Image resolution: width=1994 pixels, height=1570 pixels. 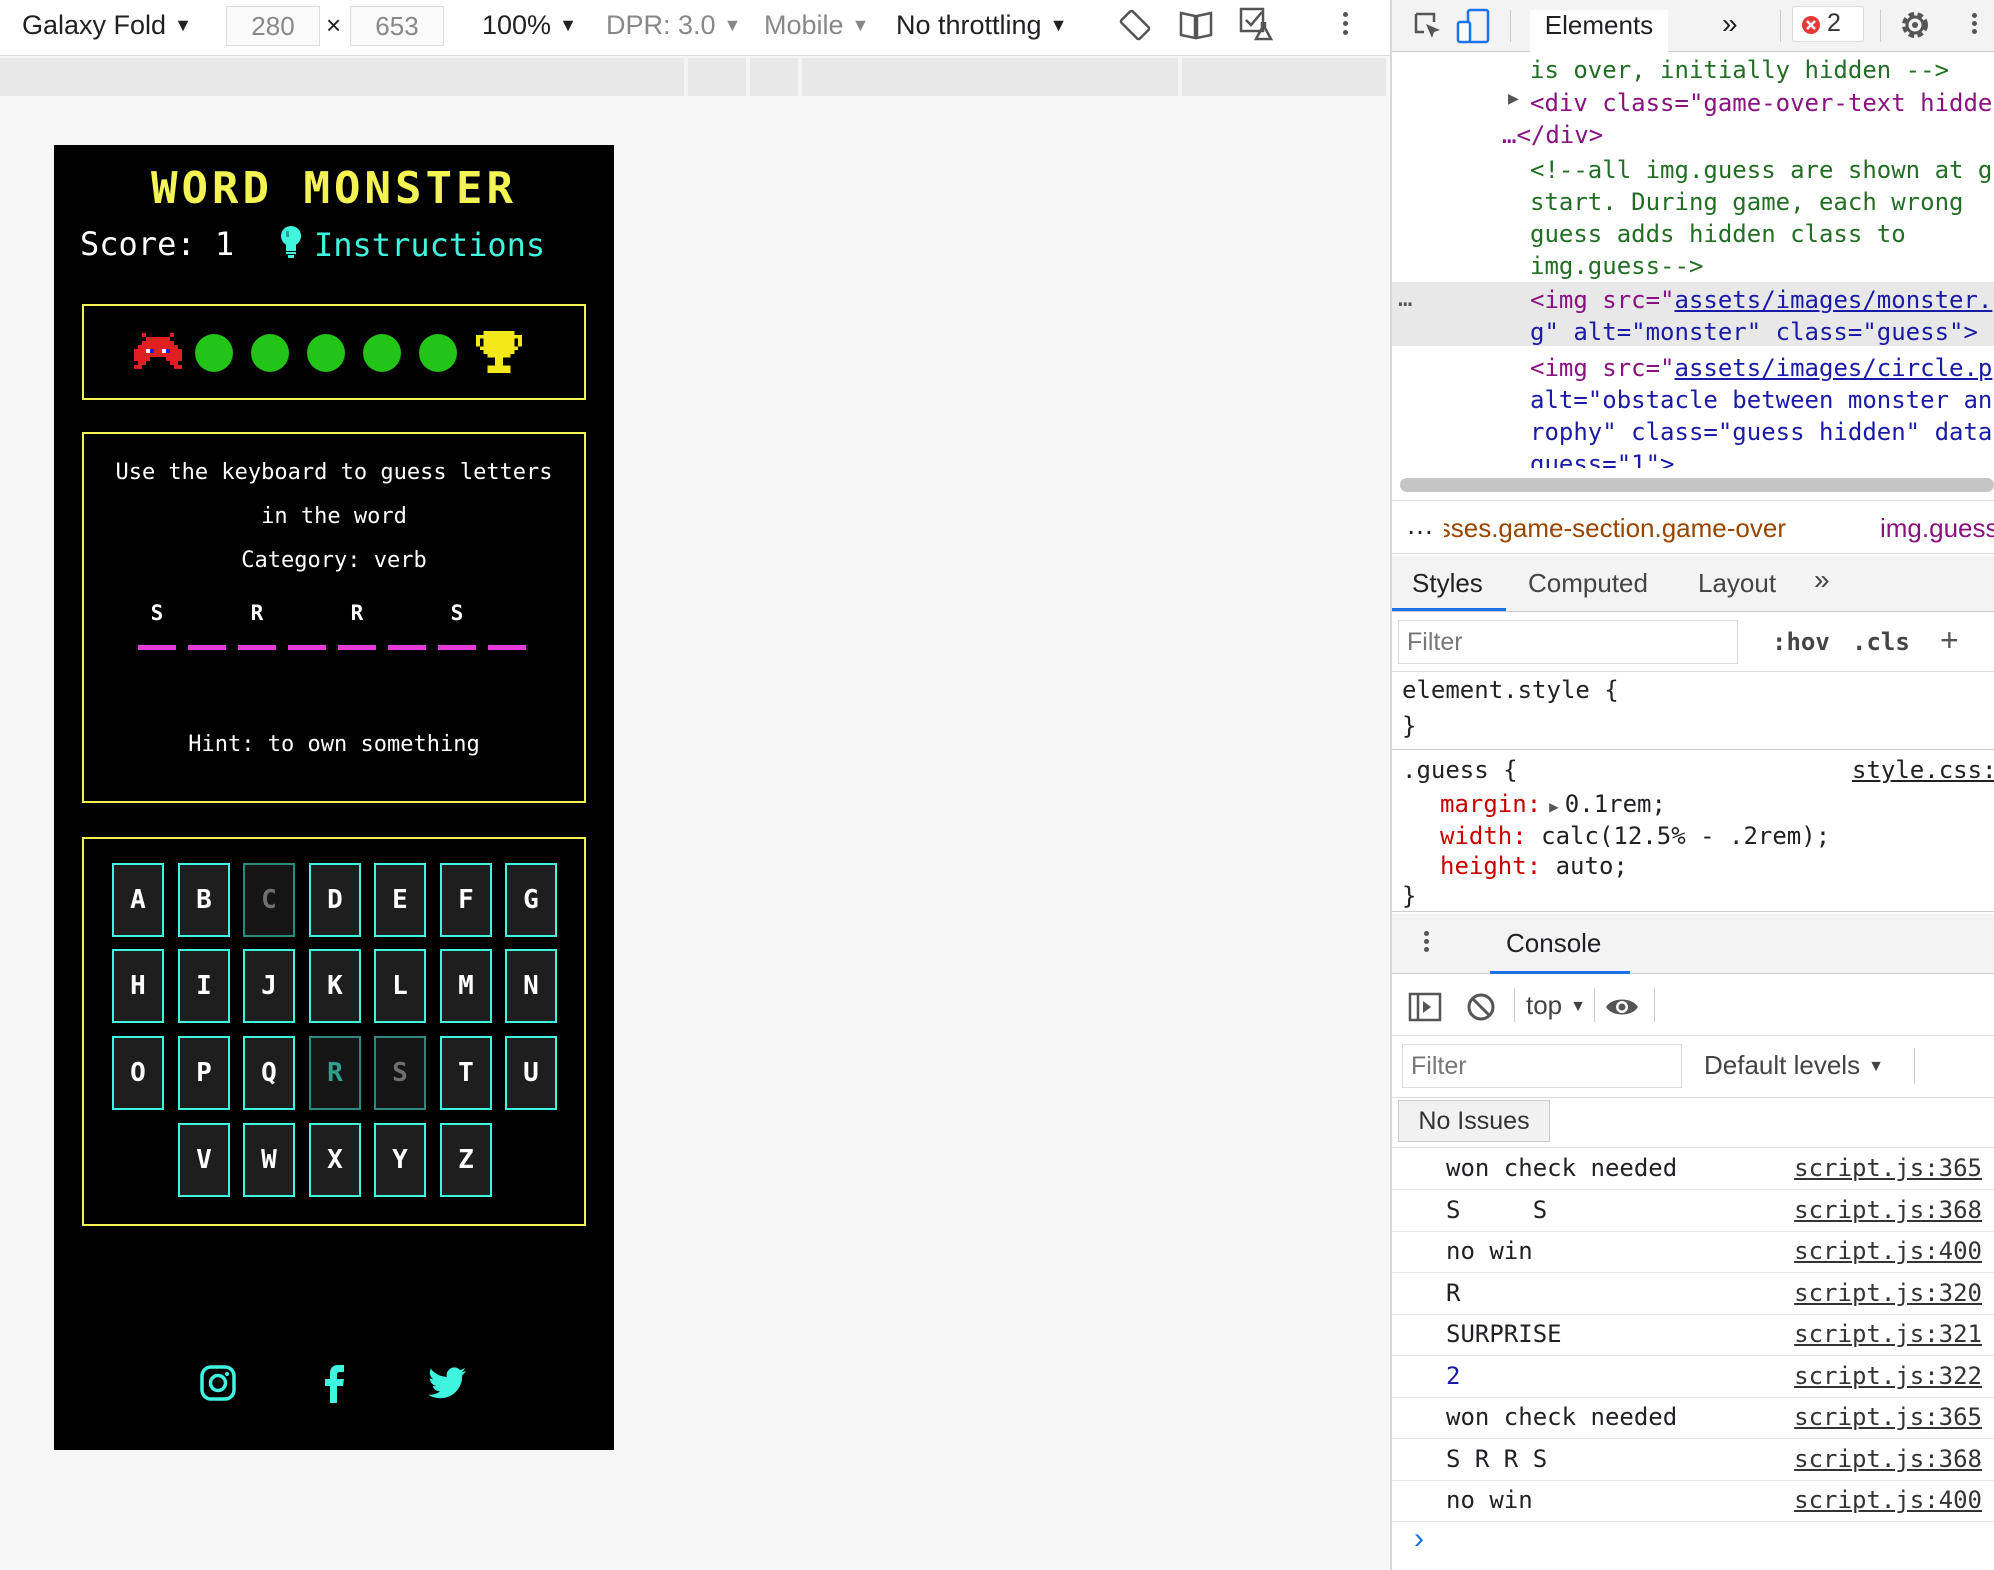 I want to click on element-style-selector: element.style {, so click(x=1510, y=690).